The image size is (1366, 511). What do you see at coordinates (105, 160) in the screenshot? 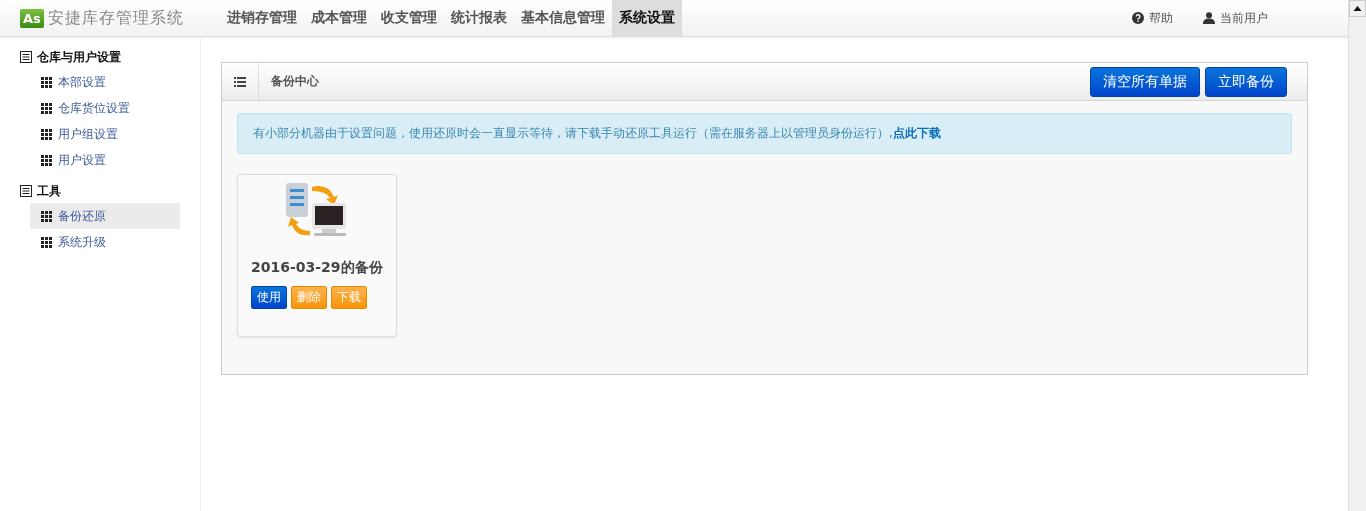
I see `sidebar-item: 用户设置` at bounding box center [105, 160].